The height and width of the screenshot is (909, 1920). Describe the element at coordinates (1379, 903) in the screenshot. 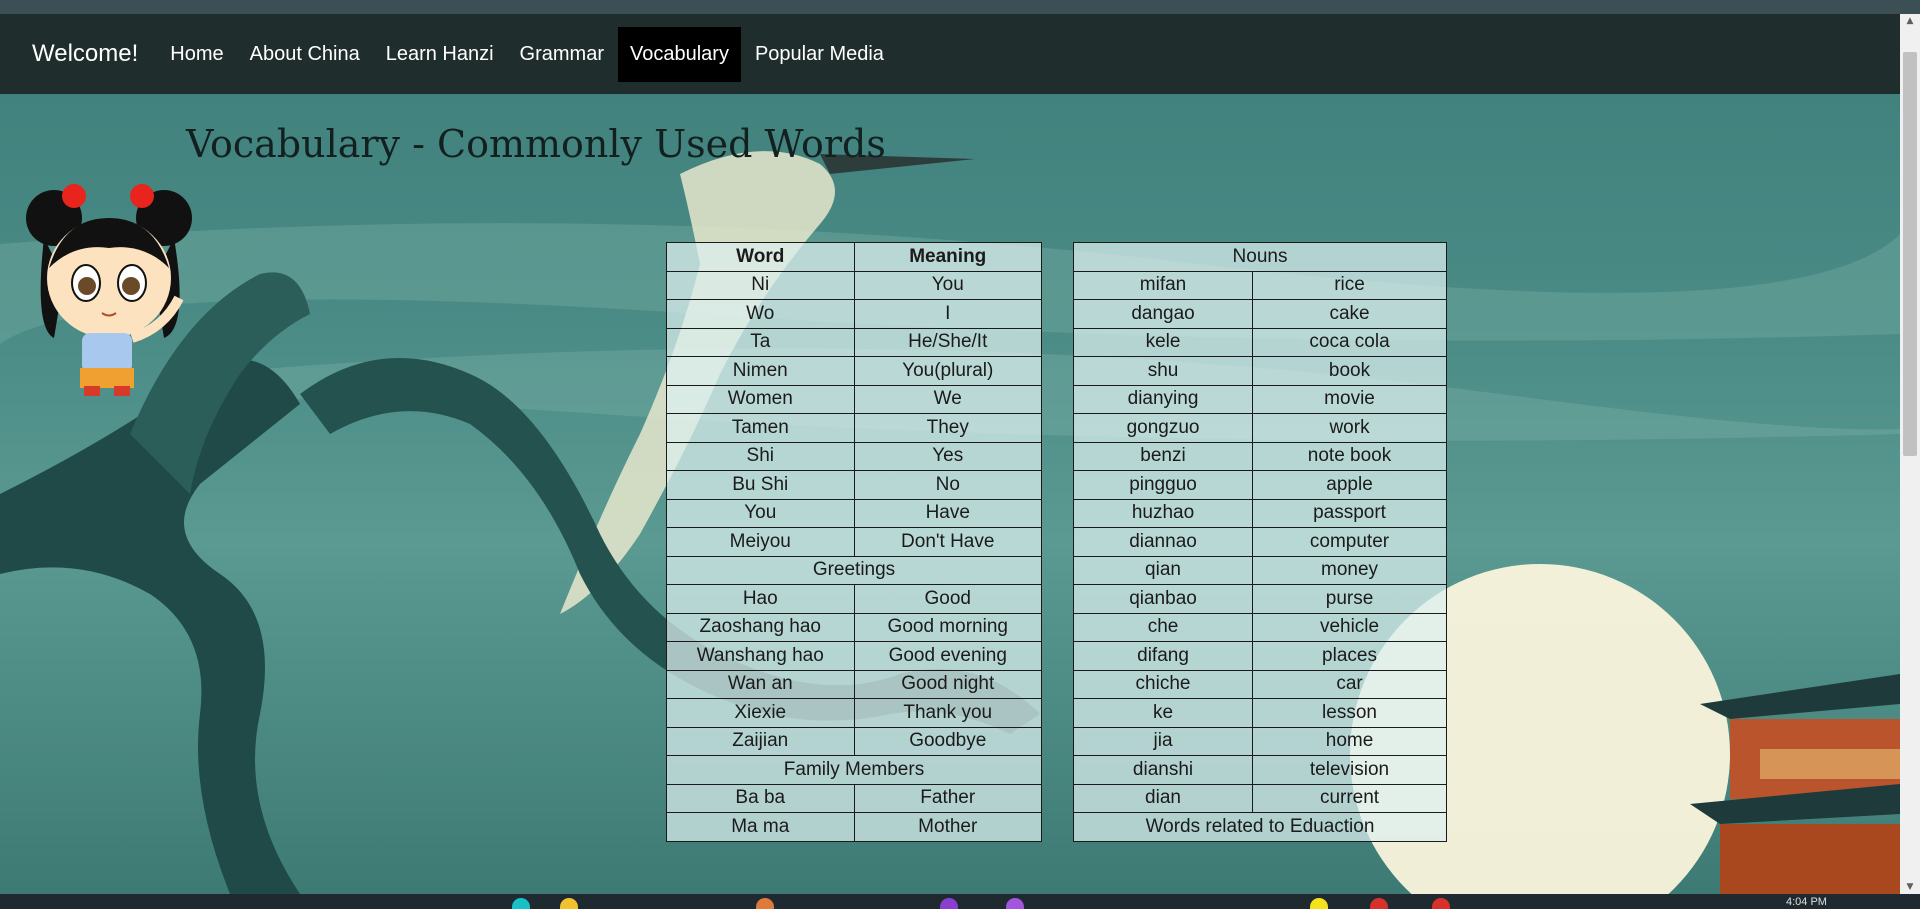

I see `taskbar-chrome-icon` at that location.